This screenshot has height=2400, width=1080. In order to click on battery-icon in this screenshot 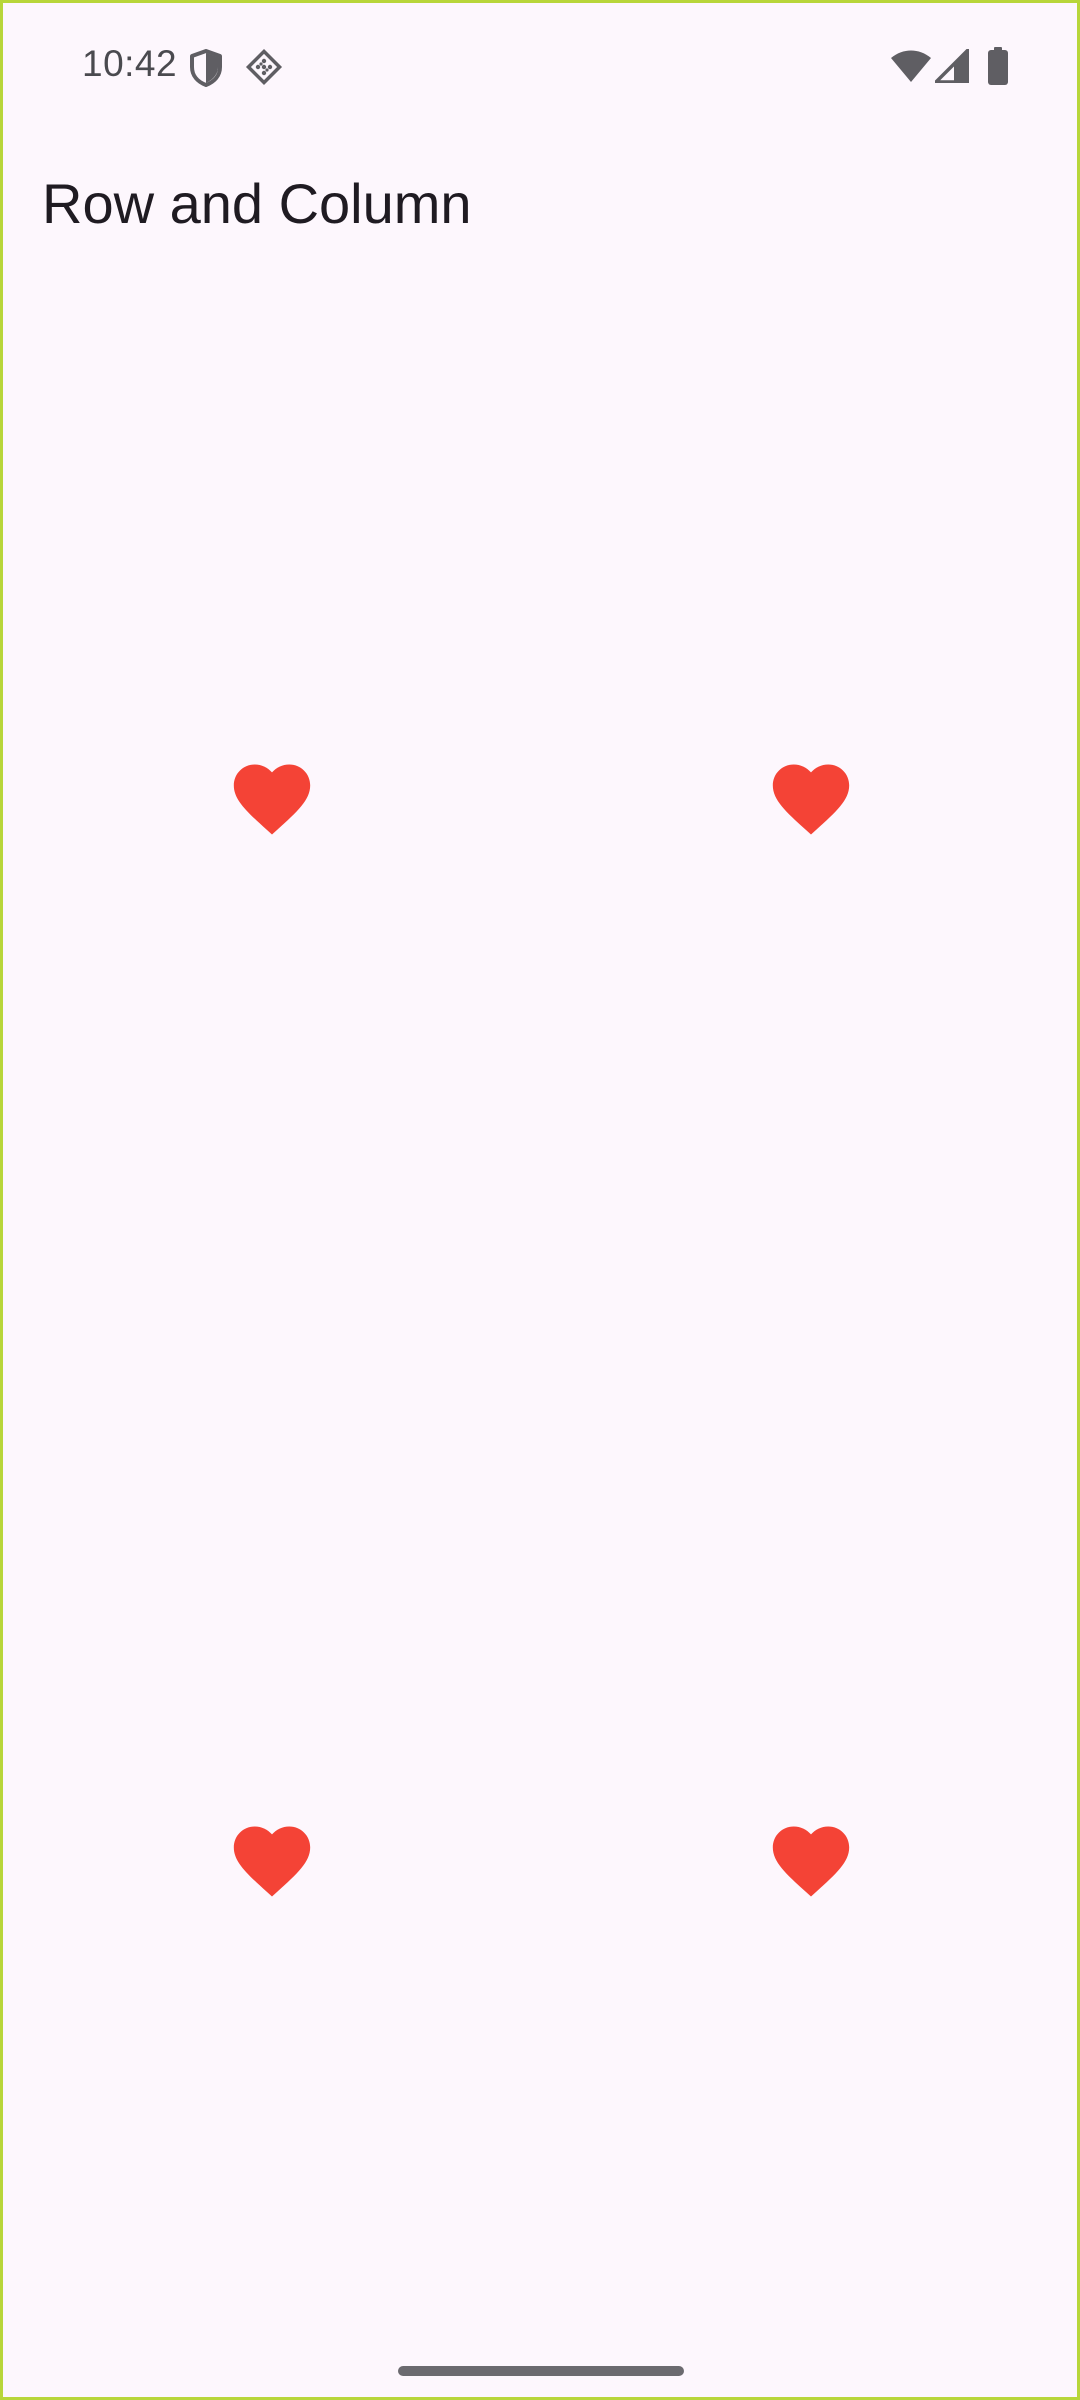, I will do `click(998, 66)`.